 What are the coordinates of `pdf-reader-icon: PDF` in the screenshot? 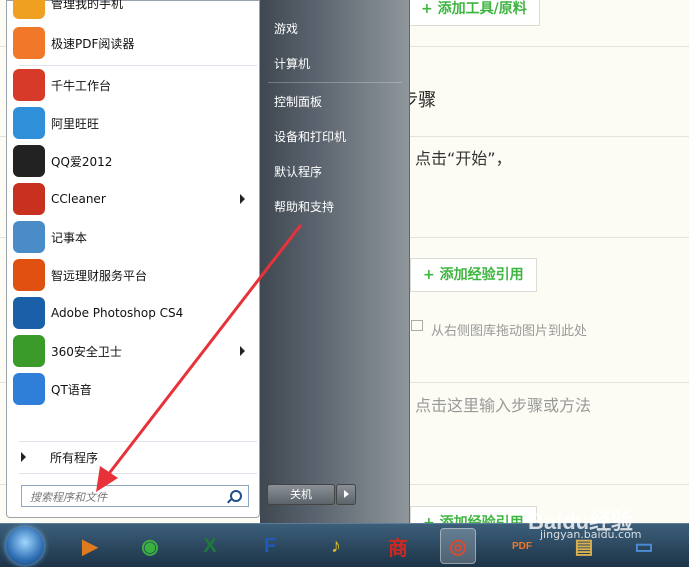 It's located at (522, 546).